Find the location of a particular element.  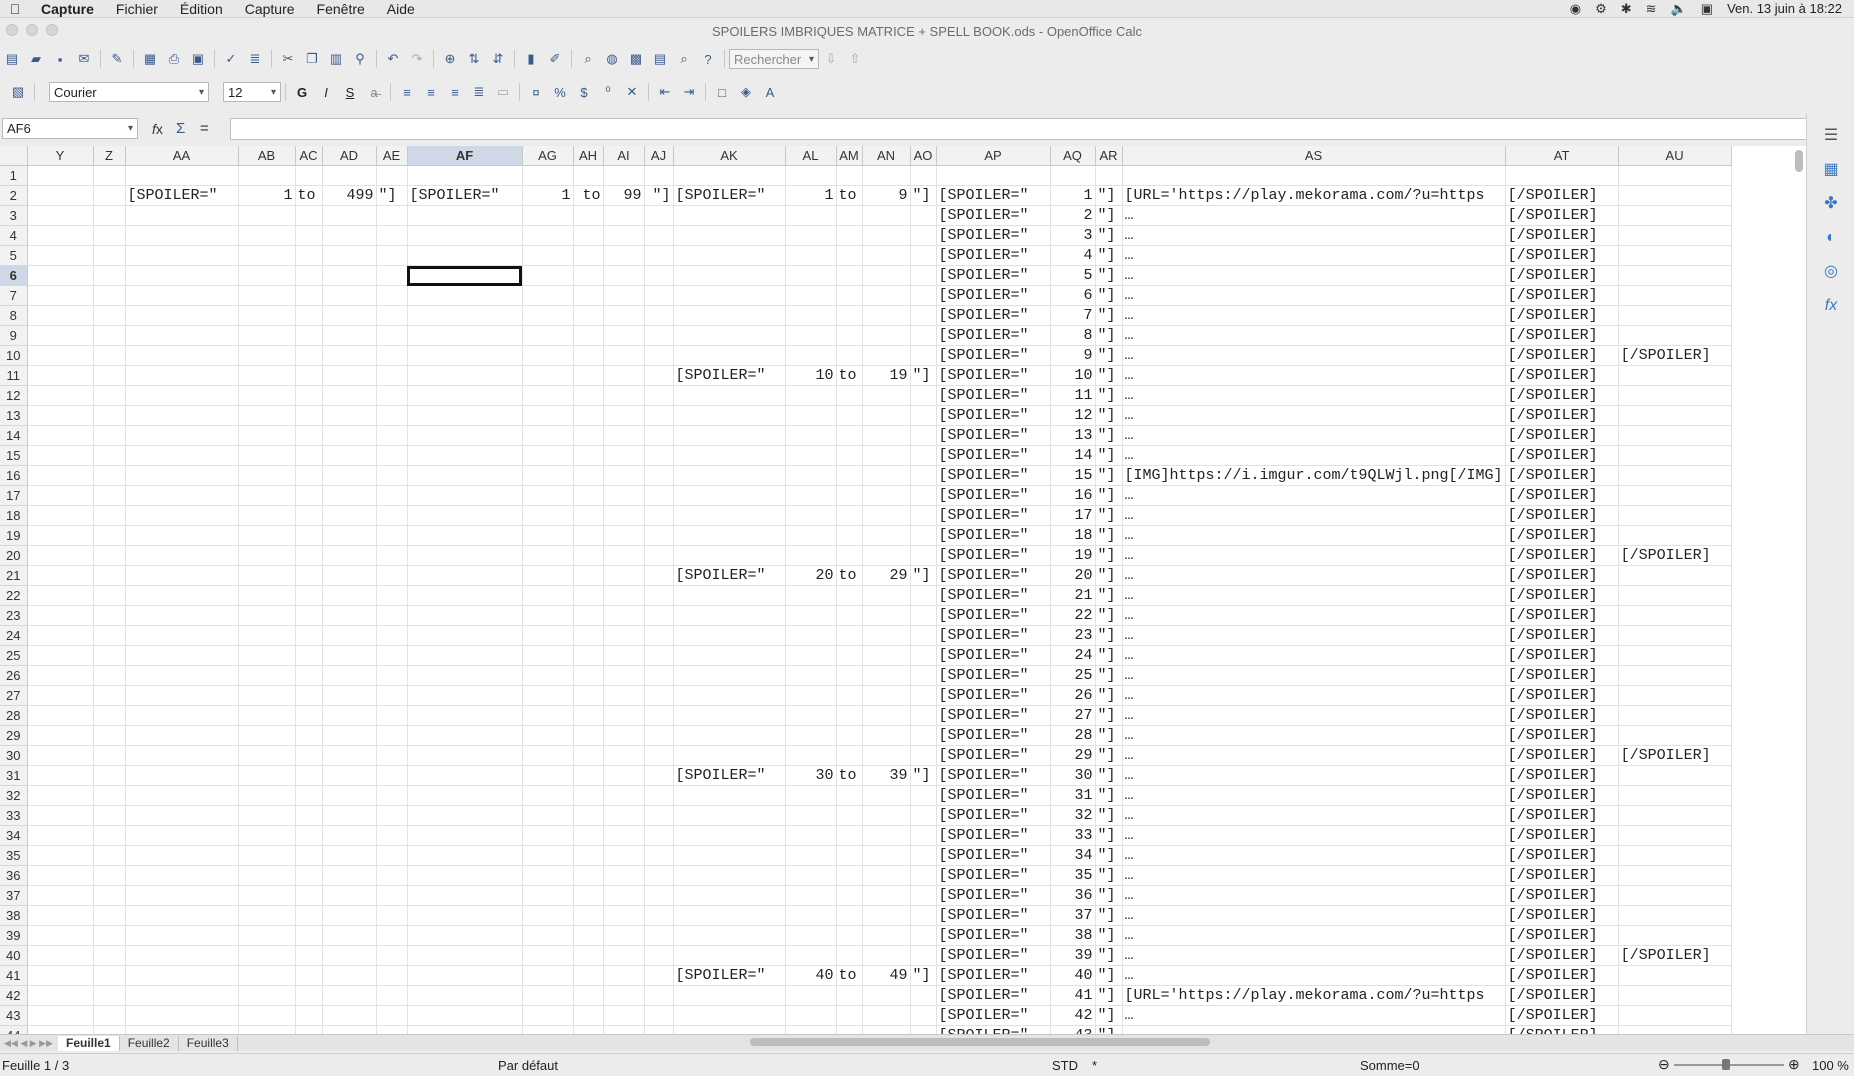

cell-ao1 is located at coordinates (923, 175).